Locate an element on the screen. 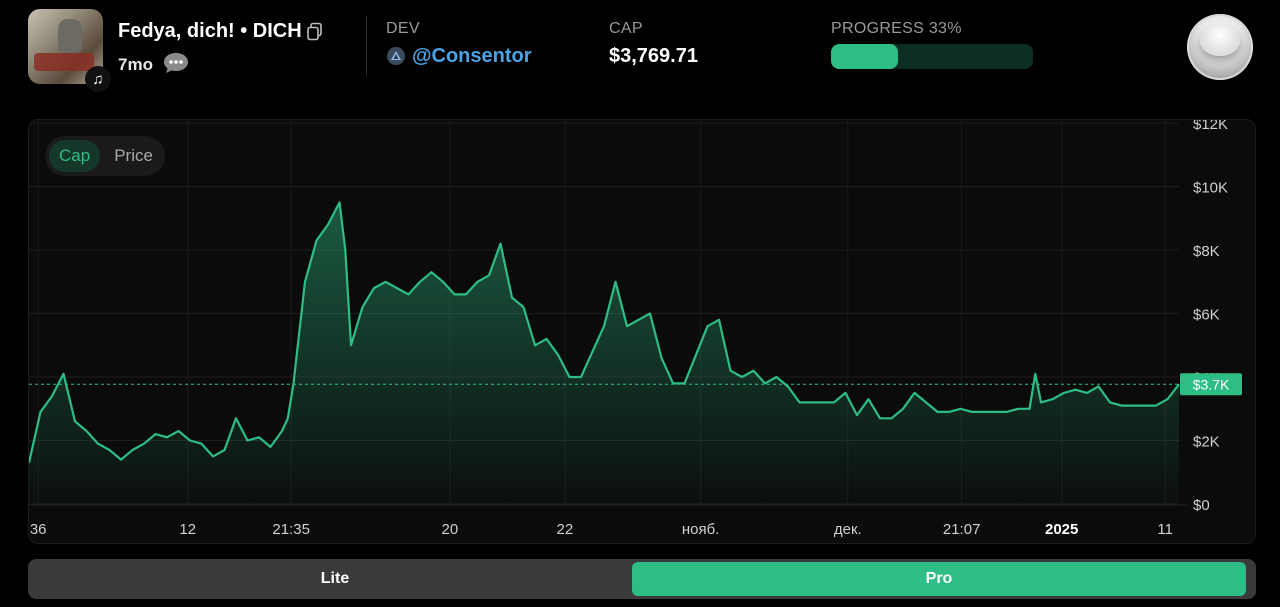 The width and height of the screenshot is (1280, 607). cap-value: $3,769.71 is located at coordinates (653, 56).